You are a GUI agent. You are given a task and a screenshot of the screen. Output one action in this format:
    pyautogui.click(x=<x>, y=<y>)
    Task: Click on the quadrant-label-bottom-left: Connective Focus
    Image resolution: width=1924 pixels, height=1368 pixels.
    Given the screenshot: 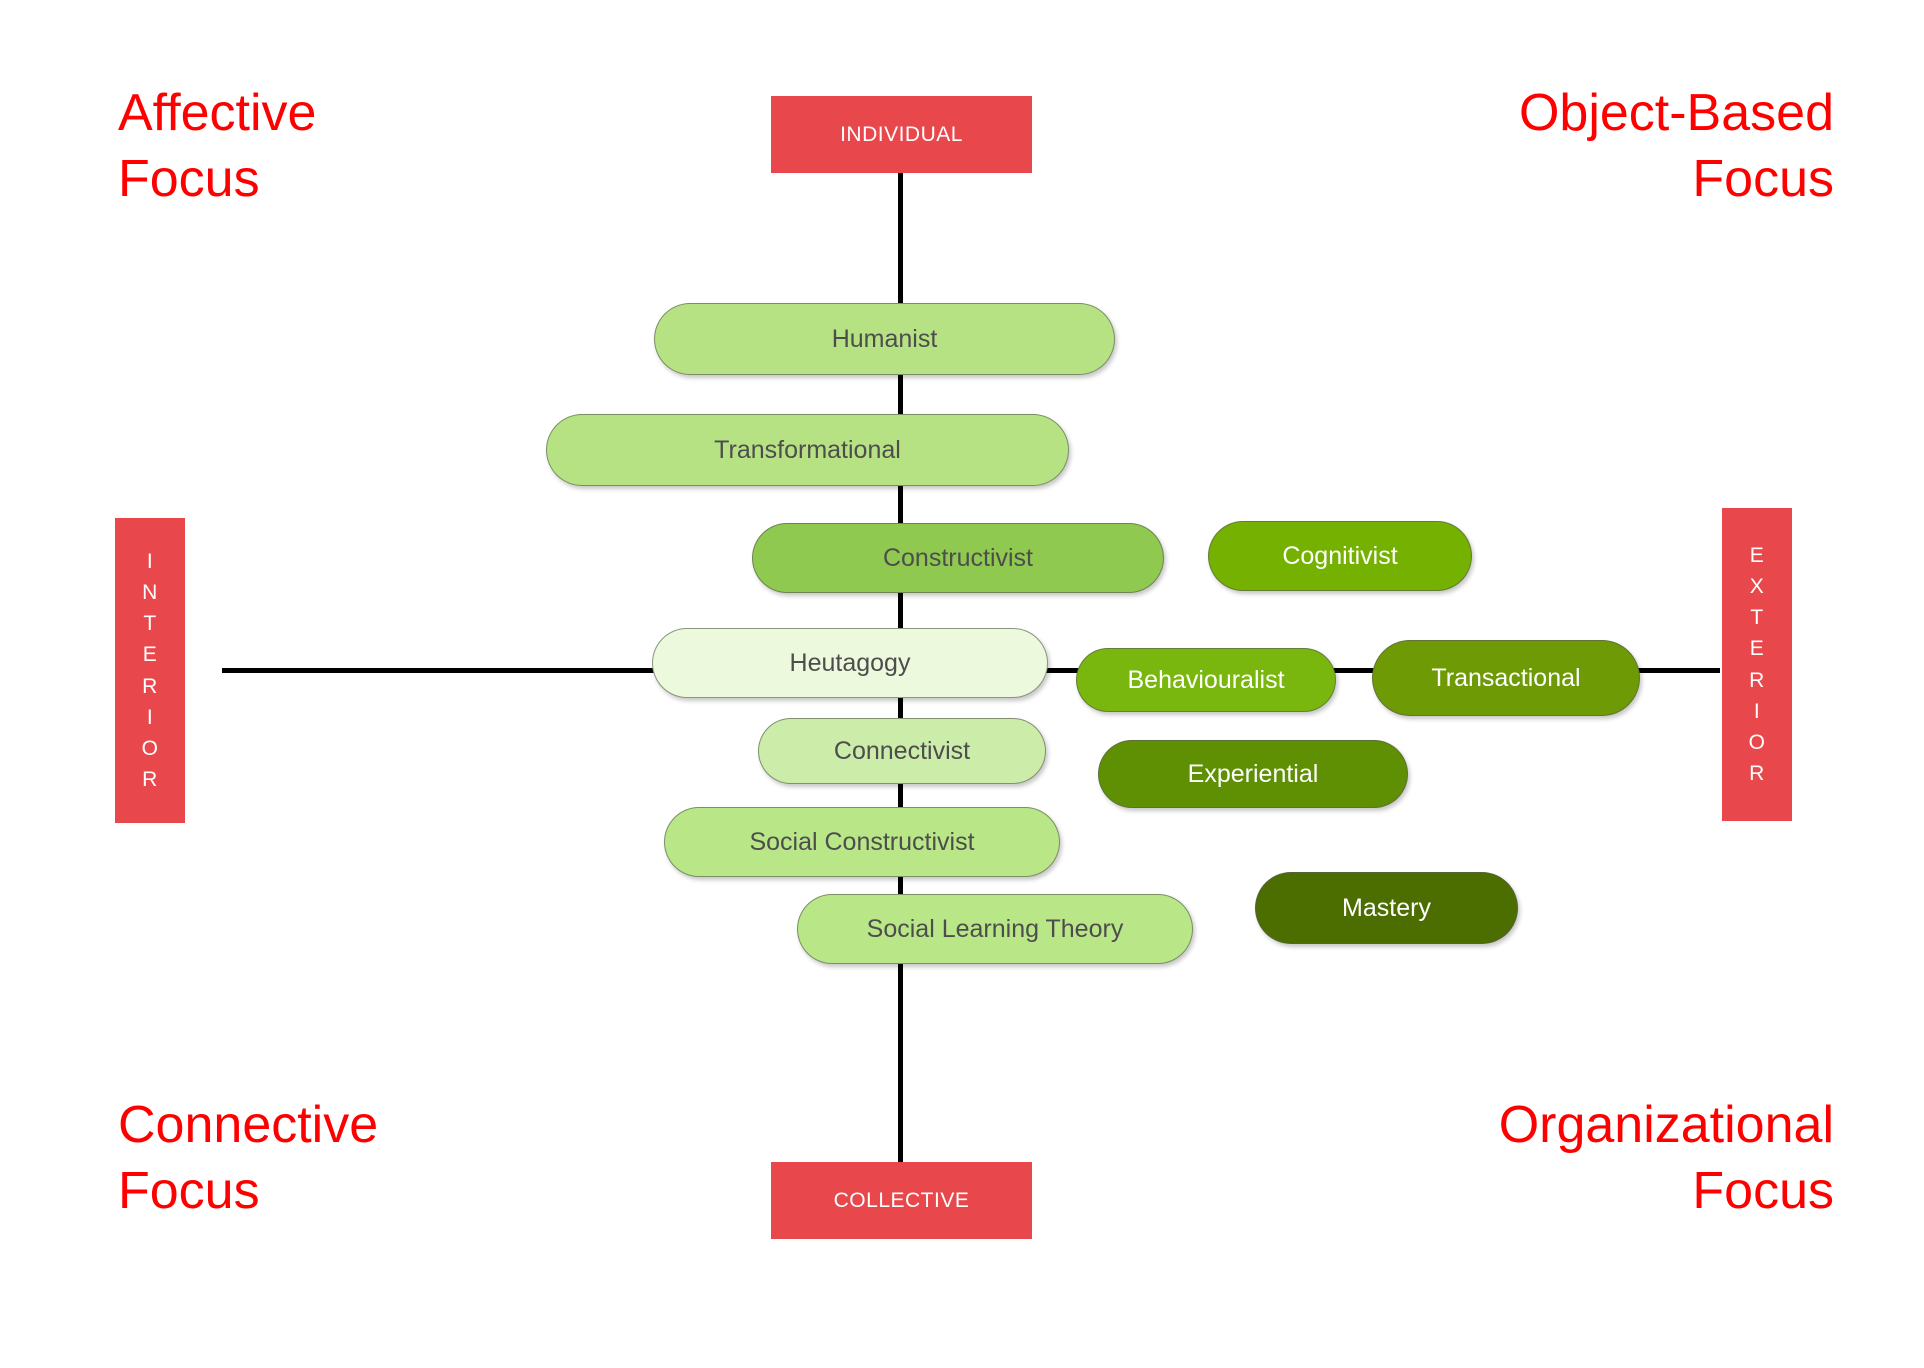 What is the action you would take?
    pyautogui.click(x=398, y=1158)
    